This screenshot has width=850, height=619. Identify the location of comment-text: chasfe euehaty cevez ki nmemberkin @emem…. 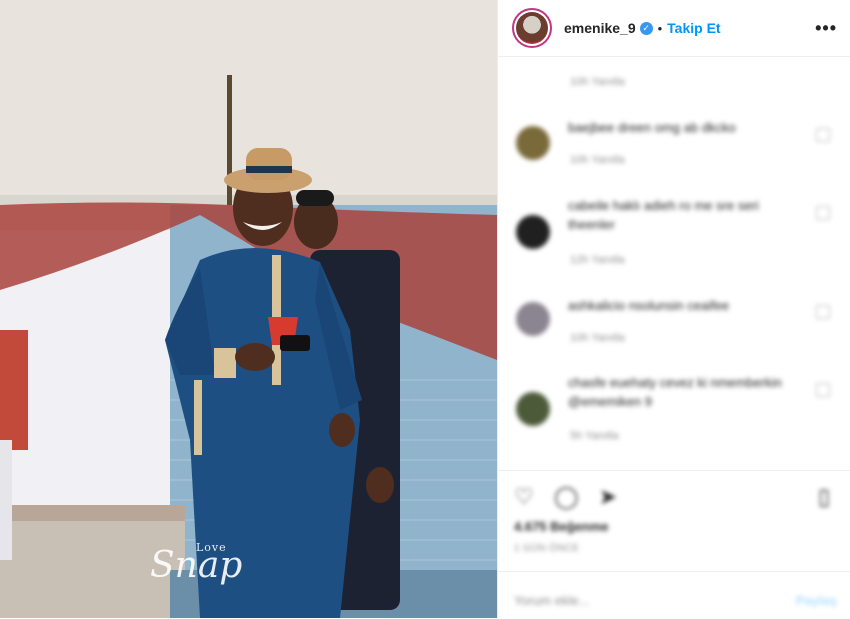
(675, 392).